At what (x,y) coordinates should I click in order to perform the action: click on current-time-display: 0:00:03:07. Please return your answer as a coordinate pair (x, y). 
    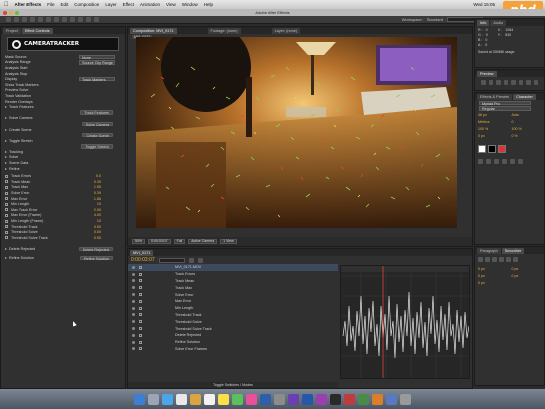
    Looking at the image, I should click on (159, 241).